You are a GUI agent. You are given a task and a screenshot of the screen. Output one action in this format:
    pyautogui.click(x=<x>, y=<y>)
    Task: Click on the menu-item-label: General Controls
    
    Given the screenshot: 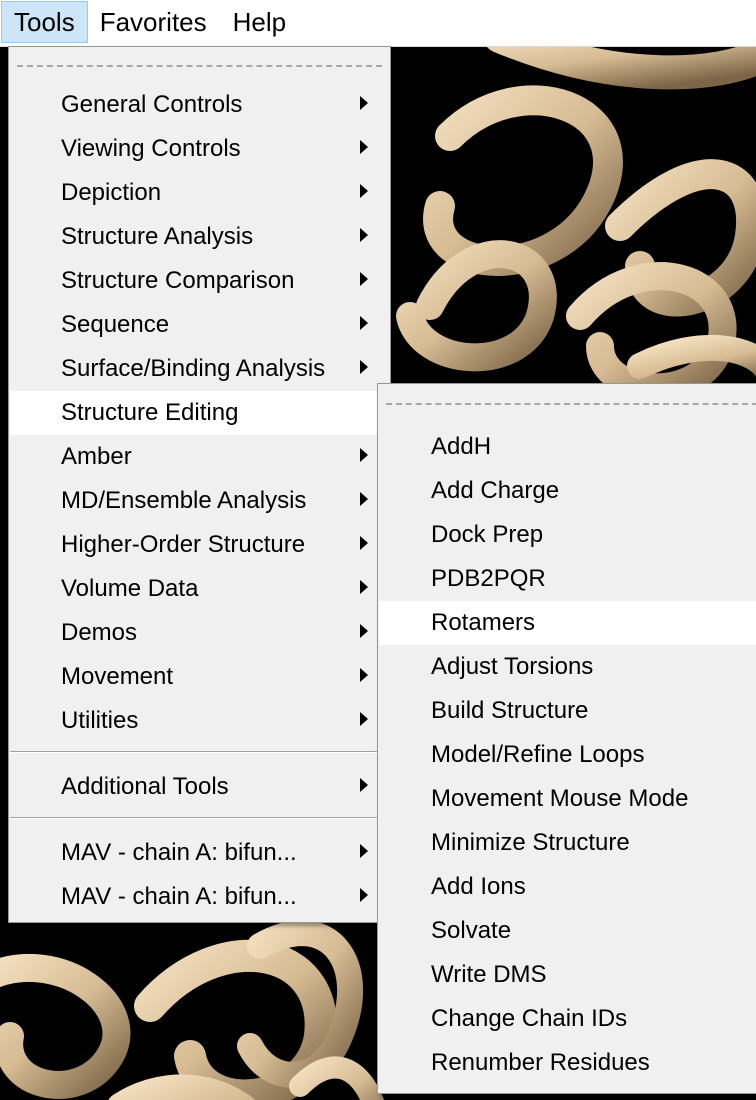 What is the action you would take?
    pyautogui.click(x=152, y=104)
    